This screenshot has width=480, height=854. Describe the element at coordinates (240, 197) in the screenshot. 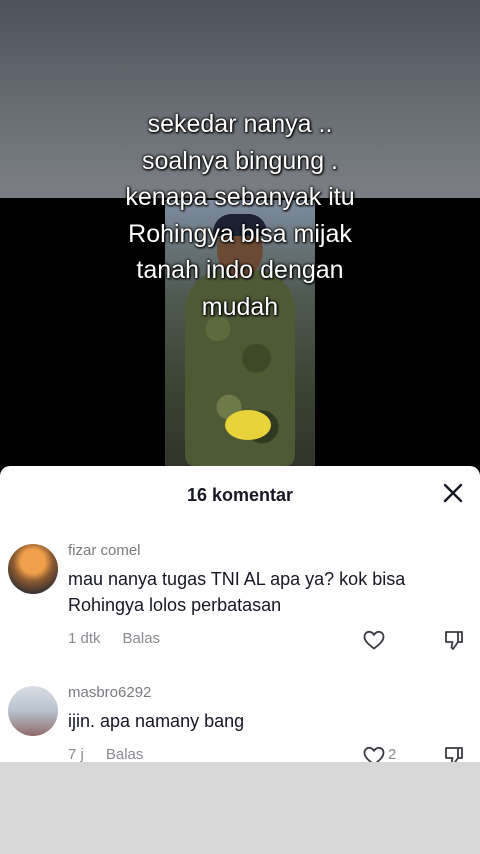

I see `caption-line: kenapa sebanyak itu` at that location.